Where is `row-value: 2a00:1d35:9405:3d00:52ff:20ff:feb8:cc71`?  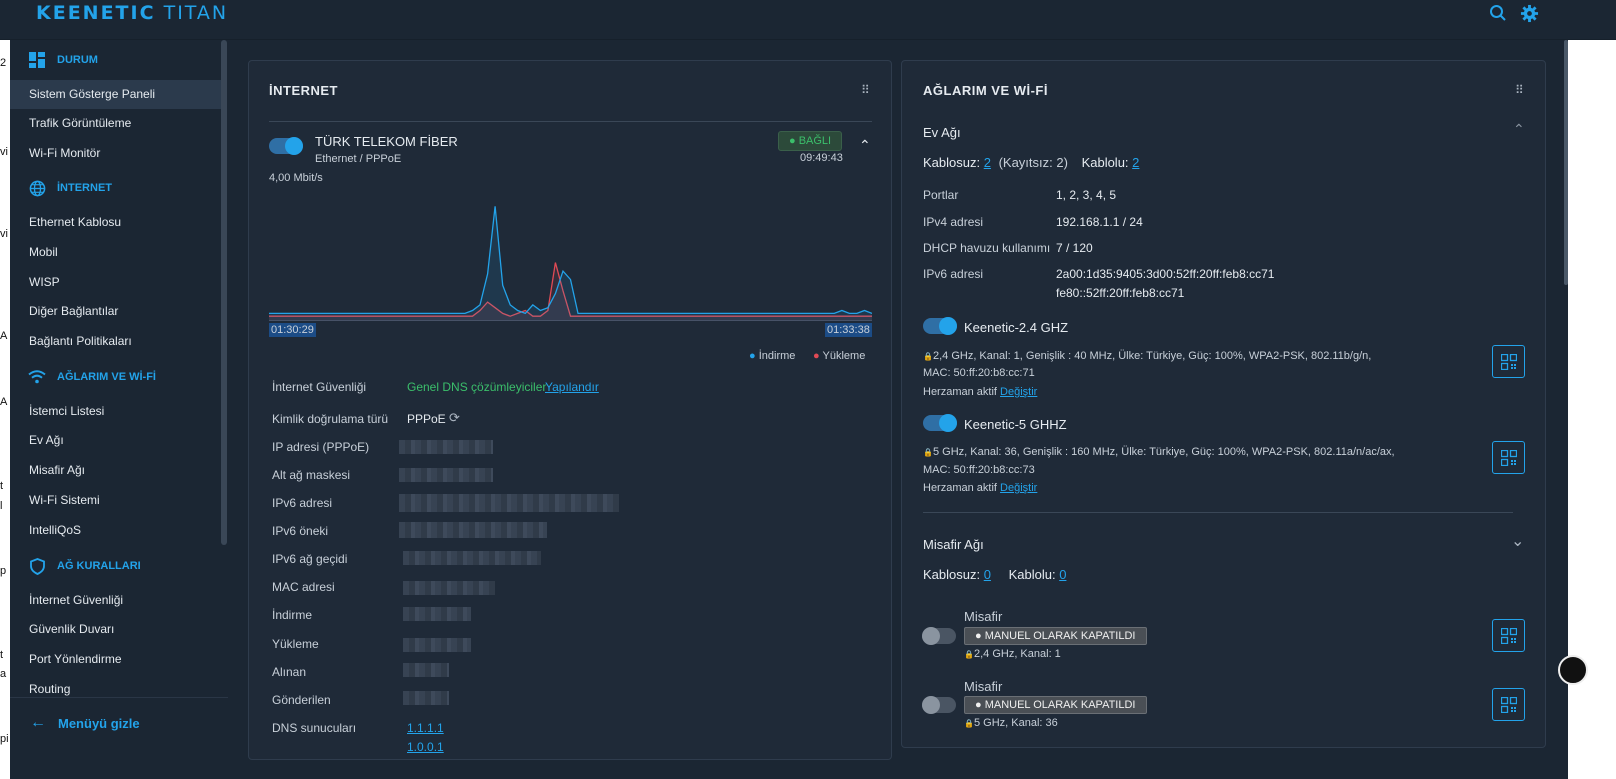
row-value: 2a00:1d35:9405:3d00:52ff:20ff:feb8:cc71 is located at coordinates (1165, 274).